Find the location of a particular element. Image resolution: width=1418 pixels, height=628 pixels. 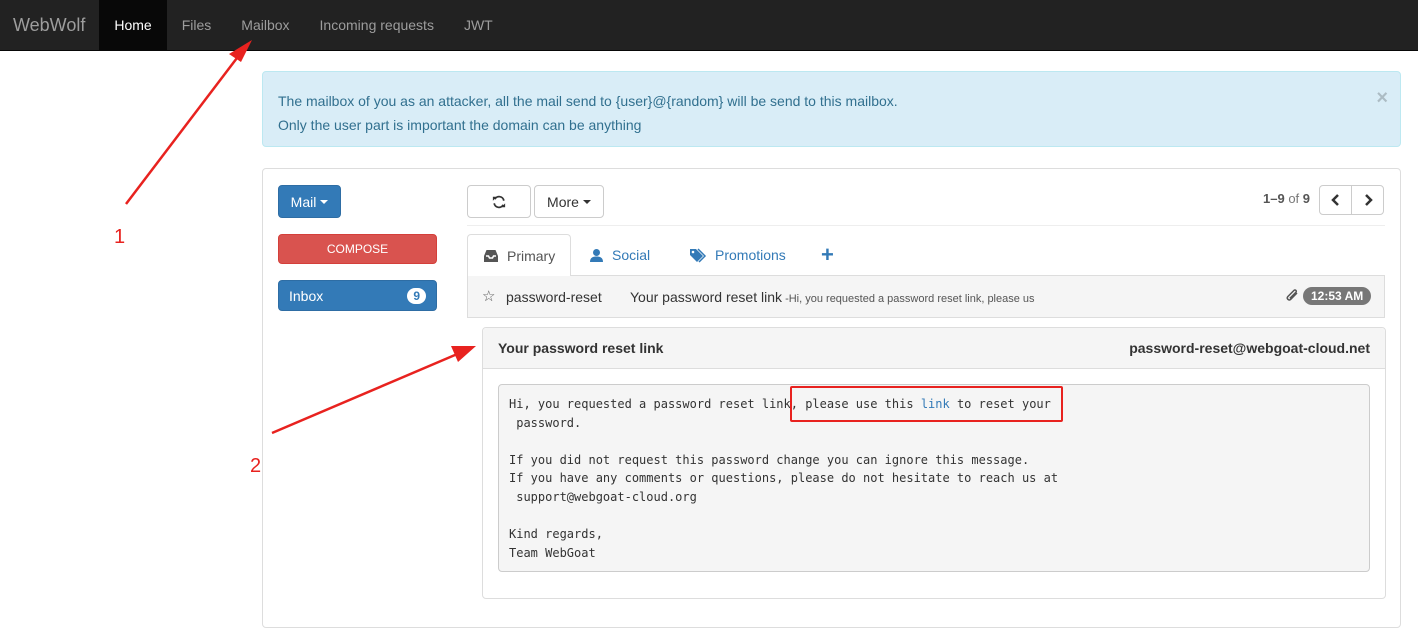

nav-files: Files is located at coordinates (197, 25).